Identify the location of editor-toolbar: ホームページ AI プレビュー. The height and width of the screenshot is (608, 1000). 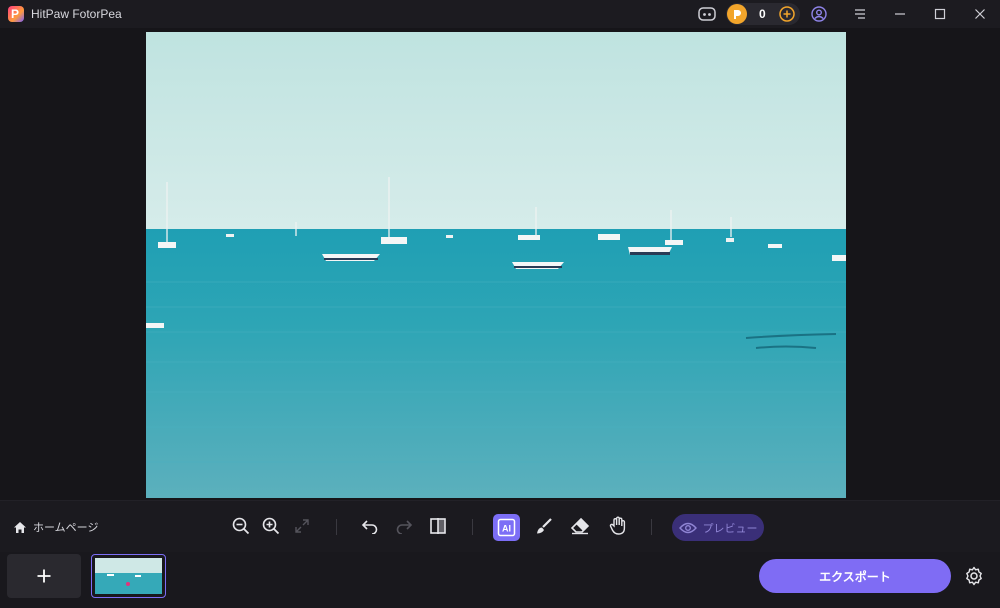
(500, 526).